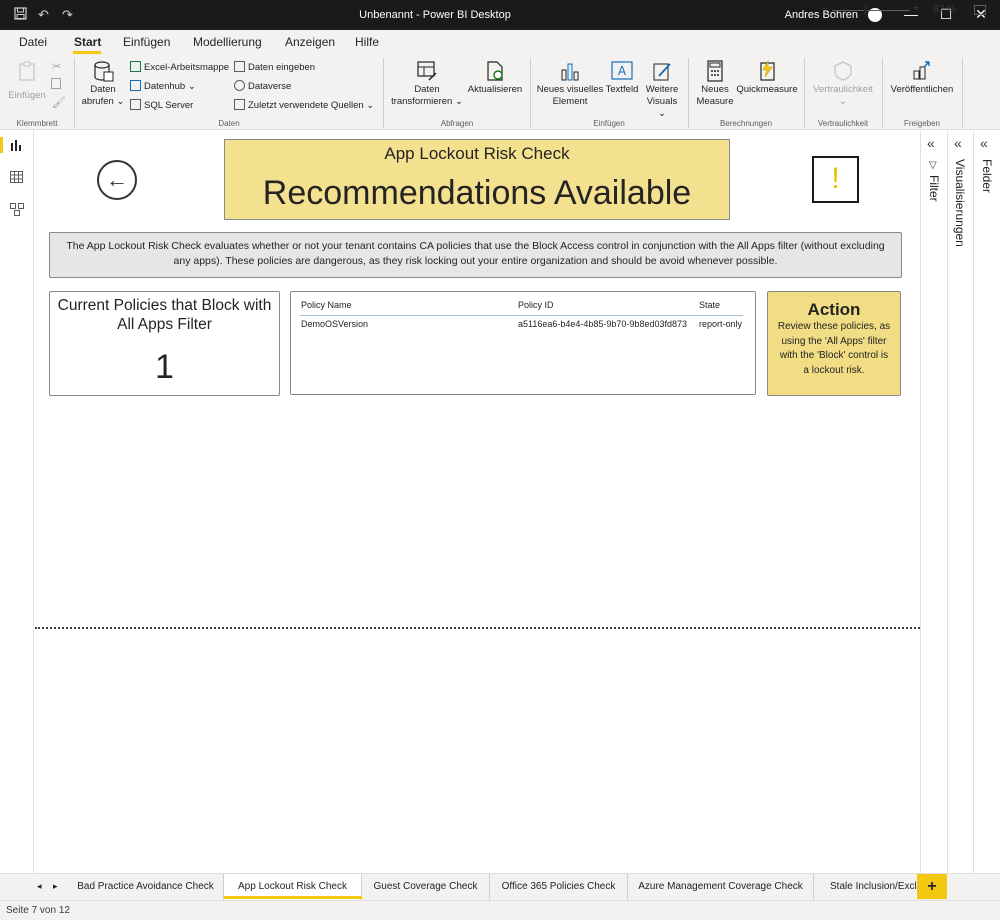  I want to click on action-title: Action, so click(834, 309).